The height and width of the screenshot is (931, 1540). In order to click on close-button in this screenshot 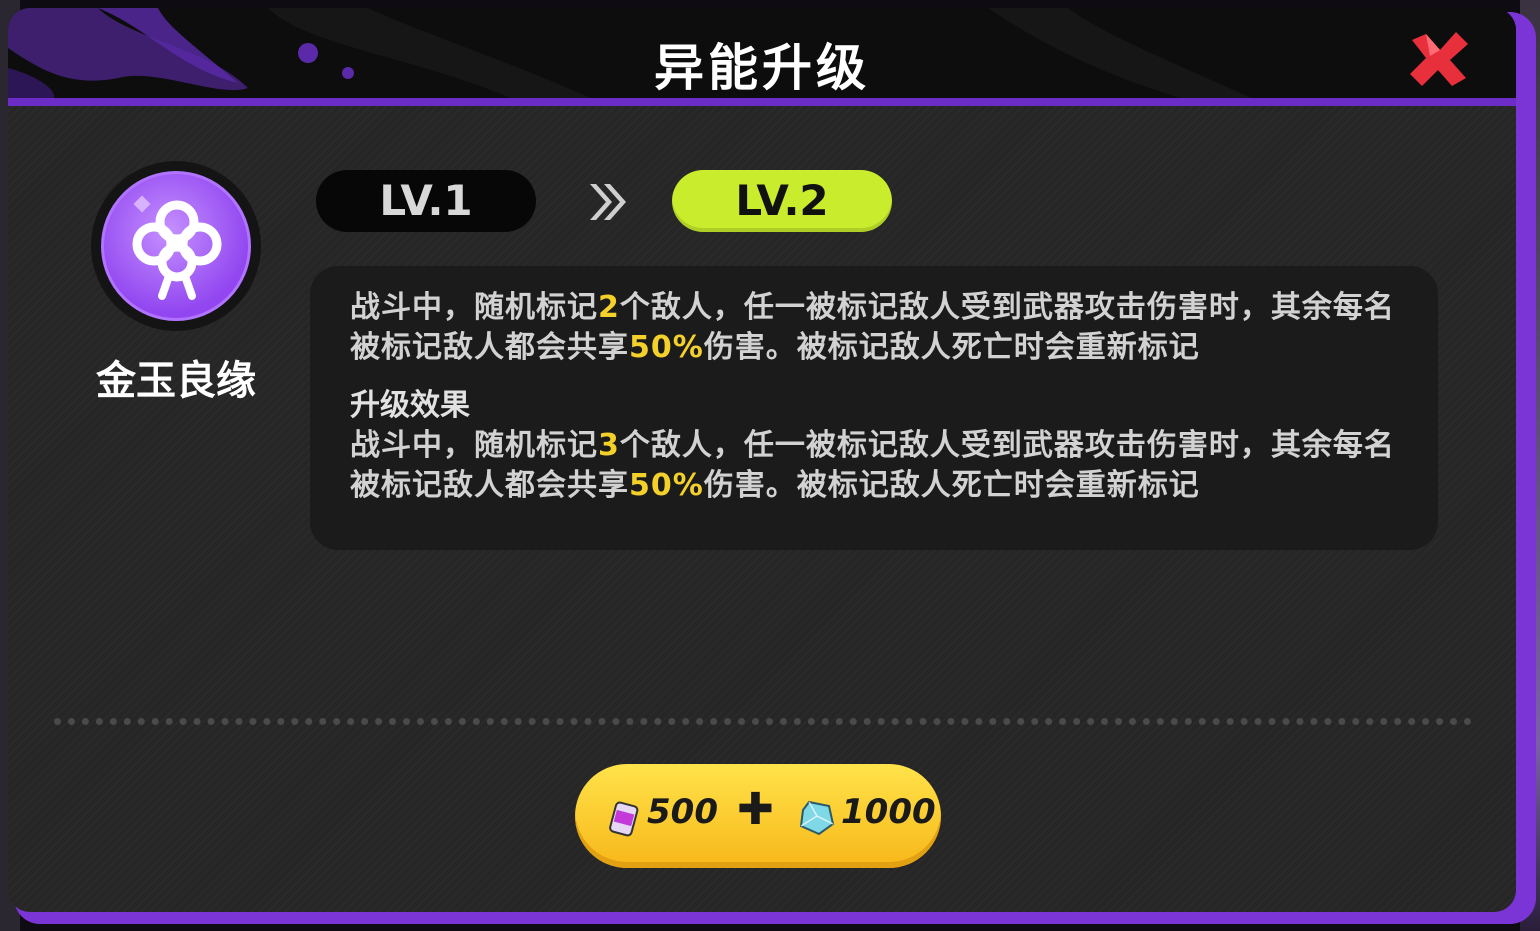, I will do `click(1439, 59)`.